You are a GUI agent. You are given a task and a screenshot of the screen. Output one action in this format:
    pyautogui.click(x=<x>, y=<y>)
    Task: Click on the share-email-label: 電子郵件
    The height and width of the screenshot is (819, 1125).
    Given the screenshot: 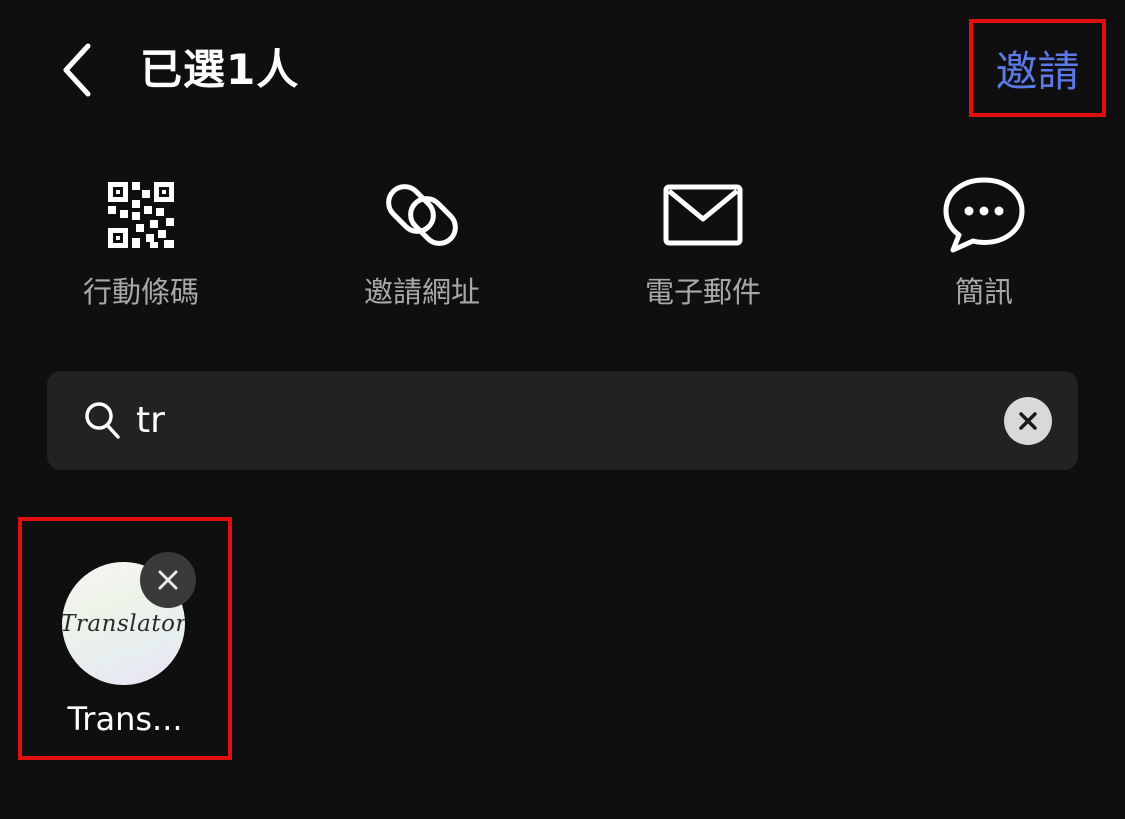 What is the action you would take?
    pyautogui.click(x=702, y=292)
    